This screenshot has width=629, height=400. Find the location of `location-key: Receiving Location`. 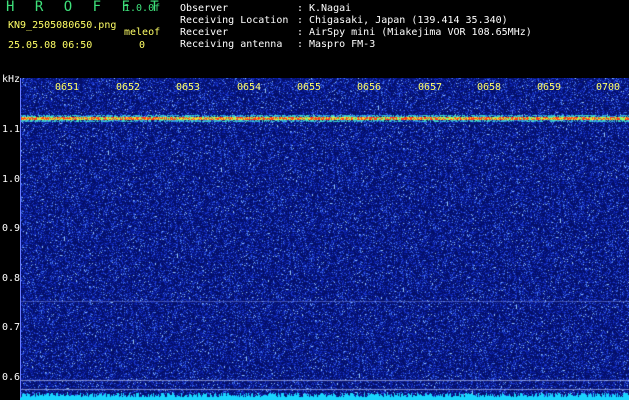

location-key: Receiving Location is located at coordinates (234, 20).